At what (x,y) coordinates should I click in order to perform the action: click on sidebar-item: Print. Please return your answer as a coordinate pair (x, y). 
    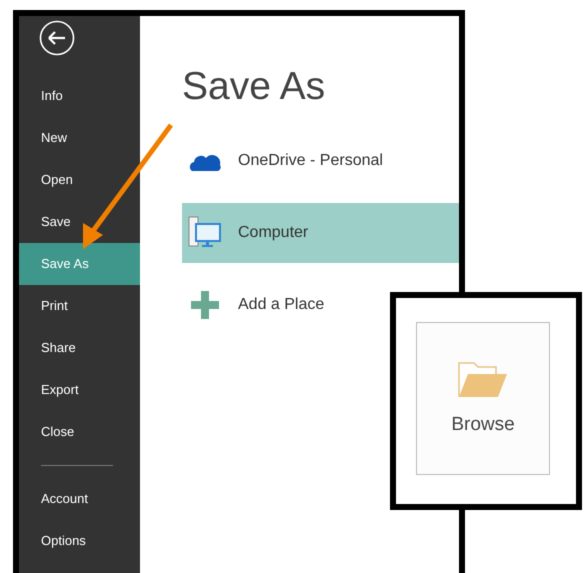
    Looking at the image, I should click on (79, 306).